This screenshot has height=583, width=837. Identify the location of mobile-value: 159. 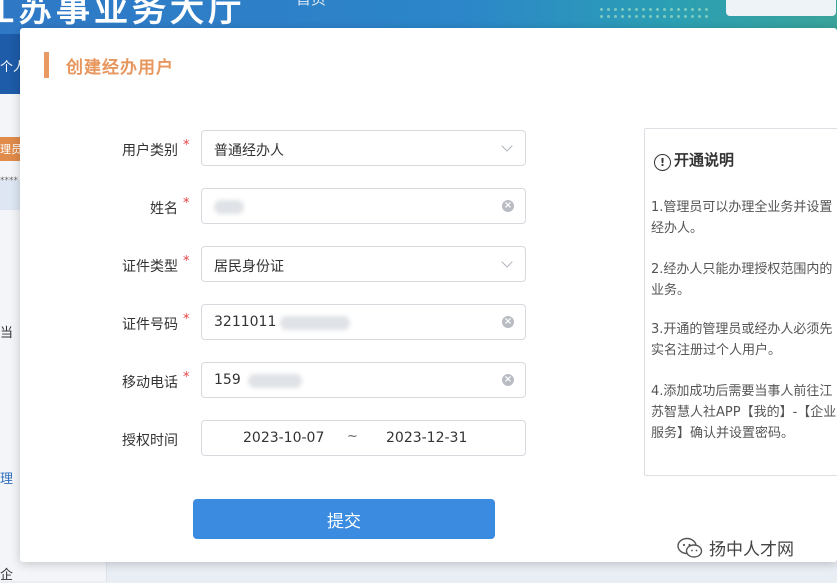
(227, 380).